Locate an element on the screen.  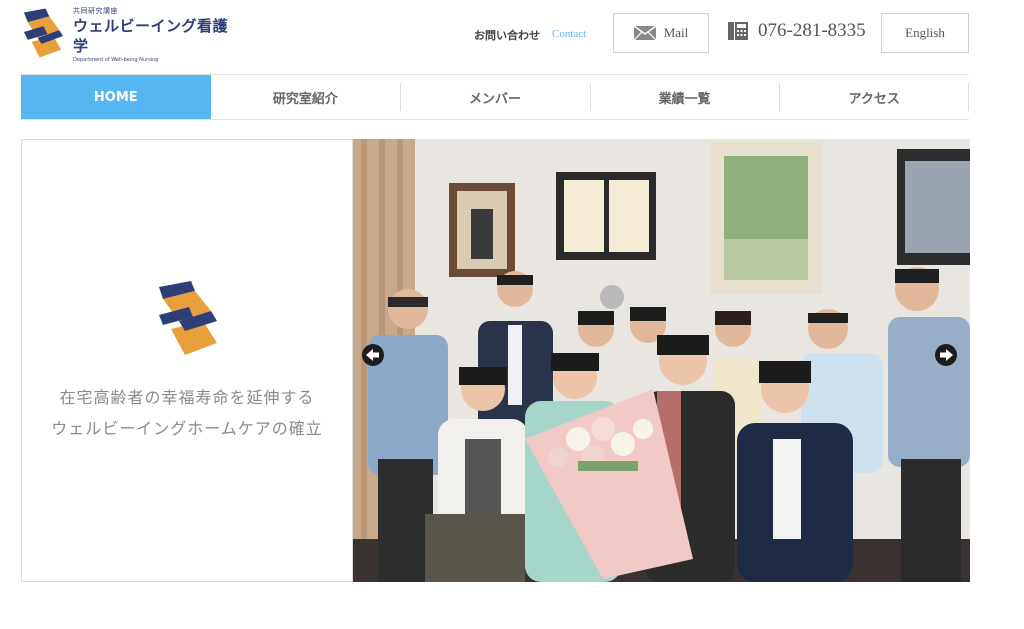
slider-prev-button is located at coordinates (373, 355).